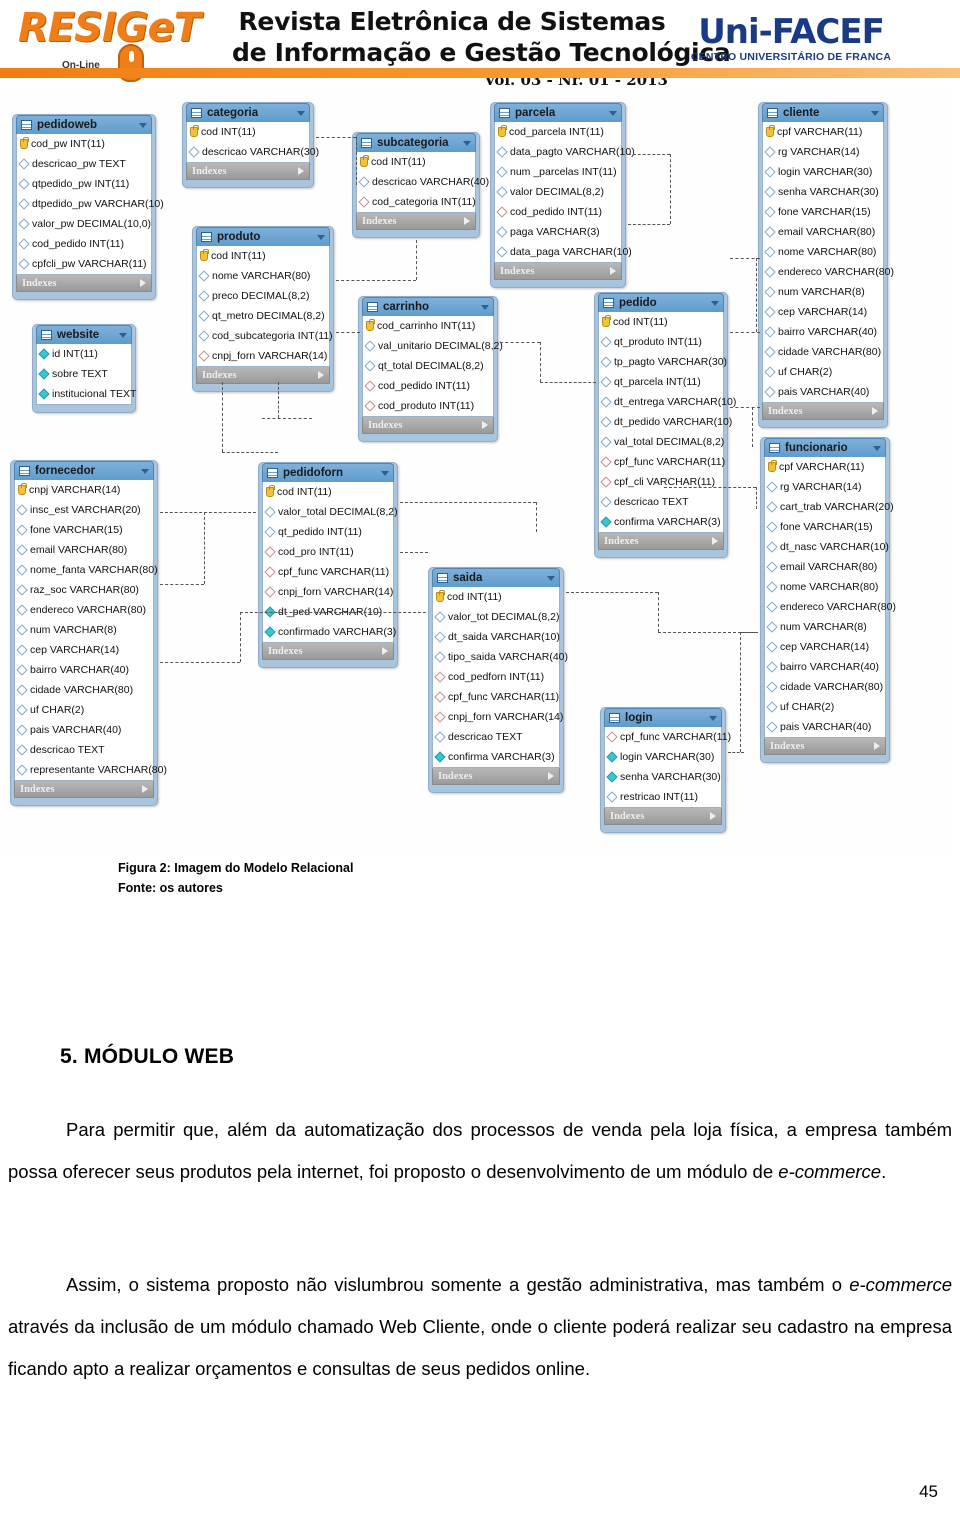 This screenshot has height=1522, width=960. What do you see at coordinates (565, 152) in the screenshot?
I see `er-field: data_pagto VARCHAR(10)` at bounding box center [565, 152].